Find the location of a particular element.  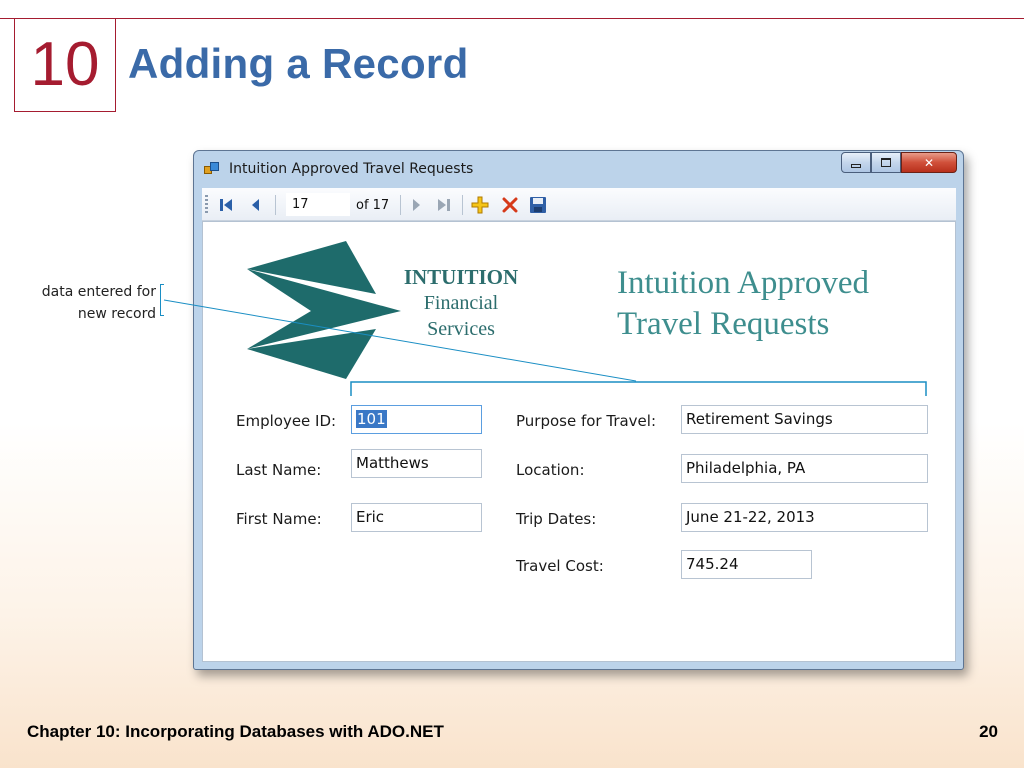

slide-page-number: 20 is located at coordinates (988, 731).